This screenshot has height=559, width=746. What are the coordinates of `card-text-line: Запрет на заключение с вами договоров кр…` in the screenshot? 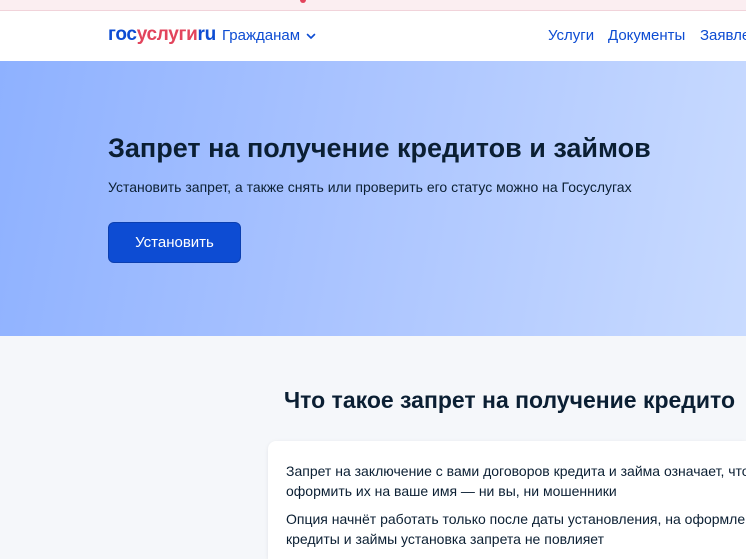 It's located at (516, 471).